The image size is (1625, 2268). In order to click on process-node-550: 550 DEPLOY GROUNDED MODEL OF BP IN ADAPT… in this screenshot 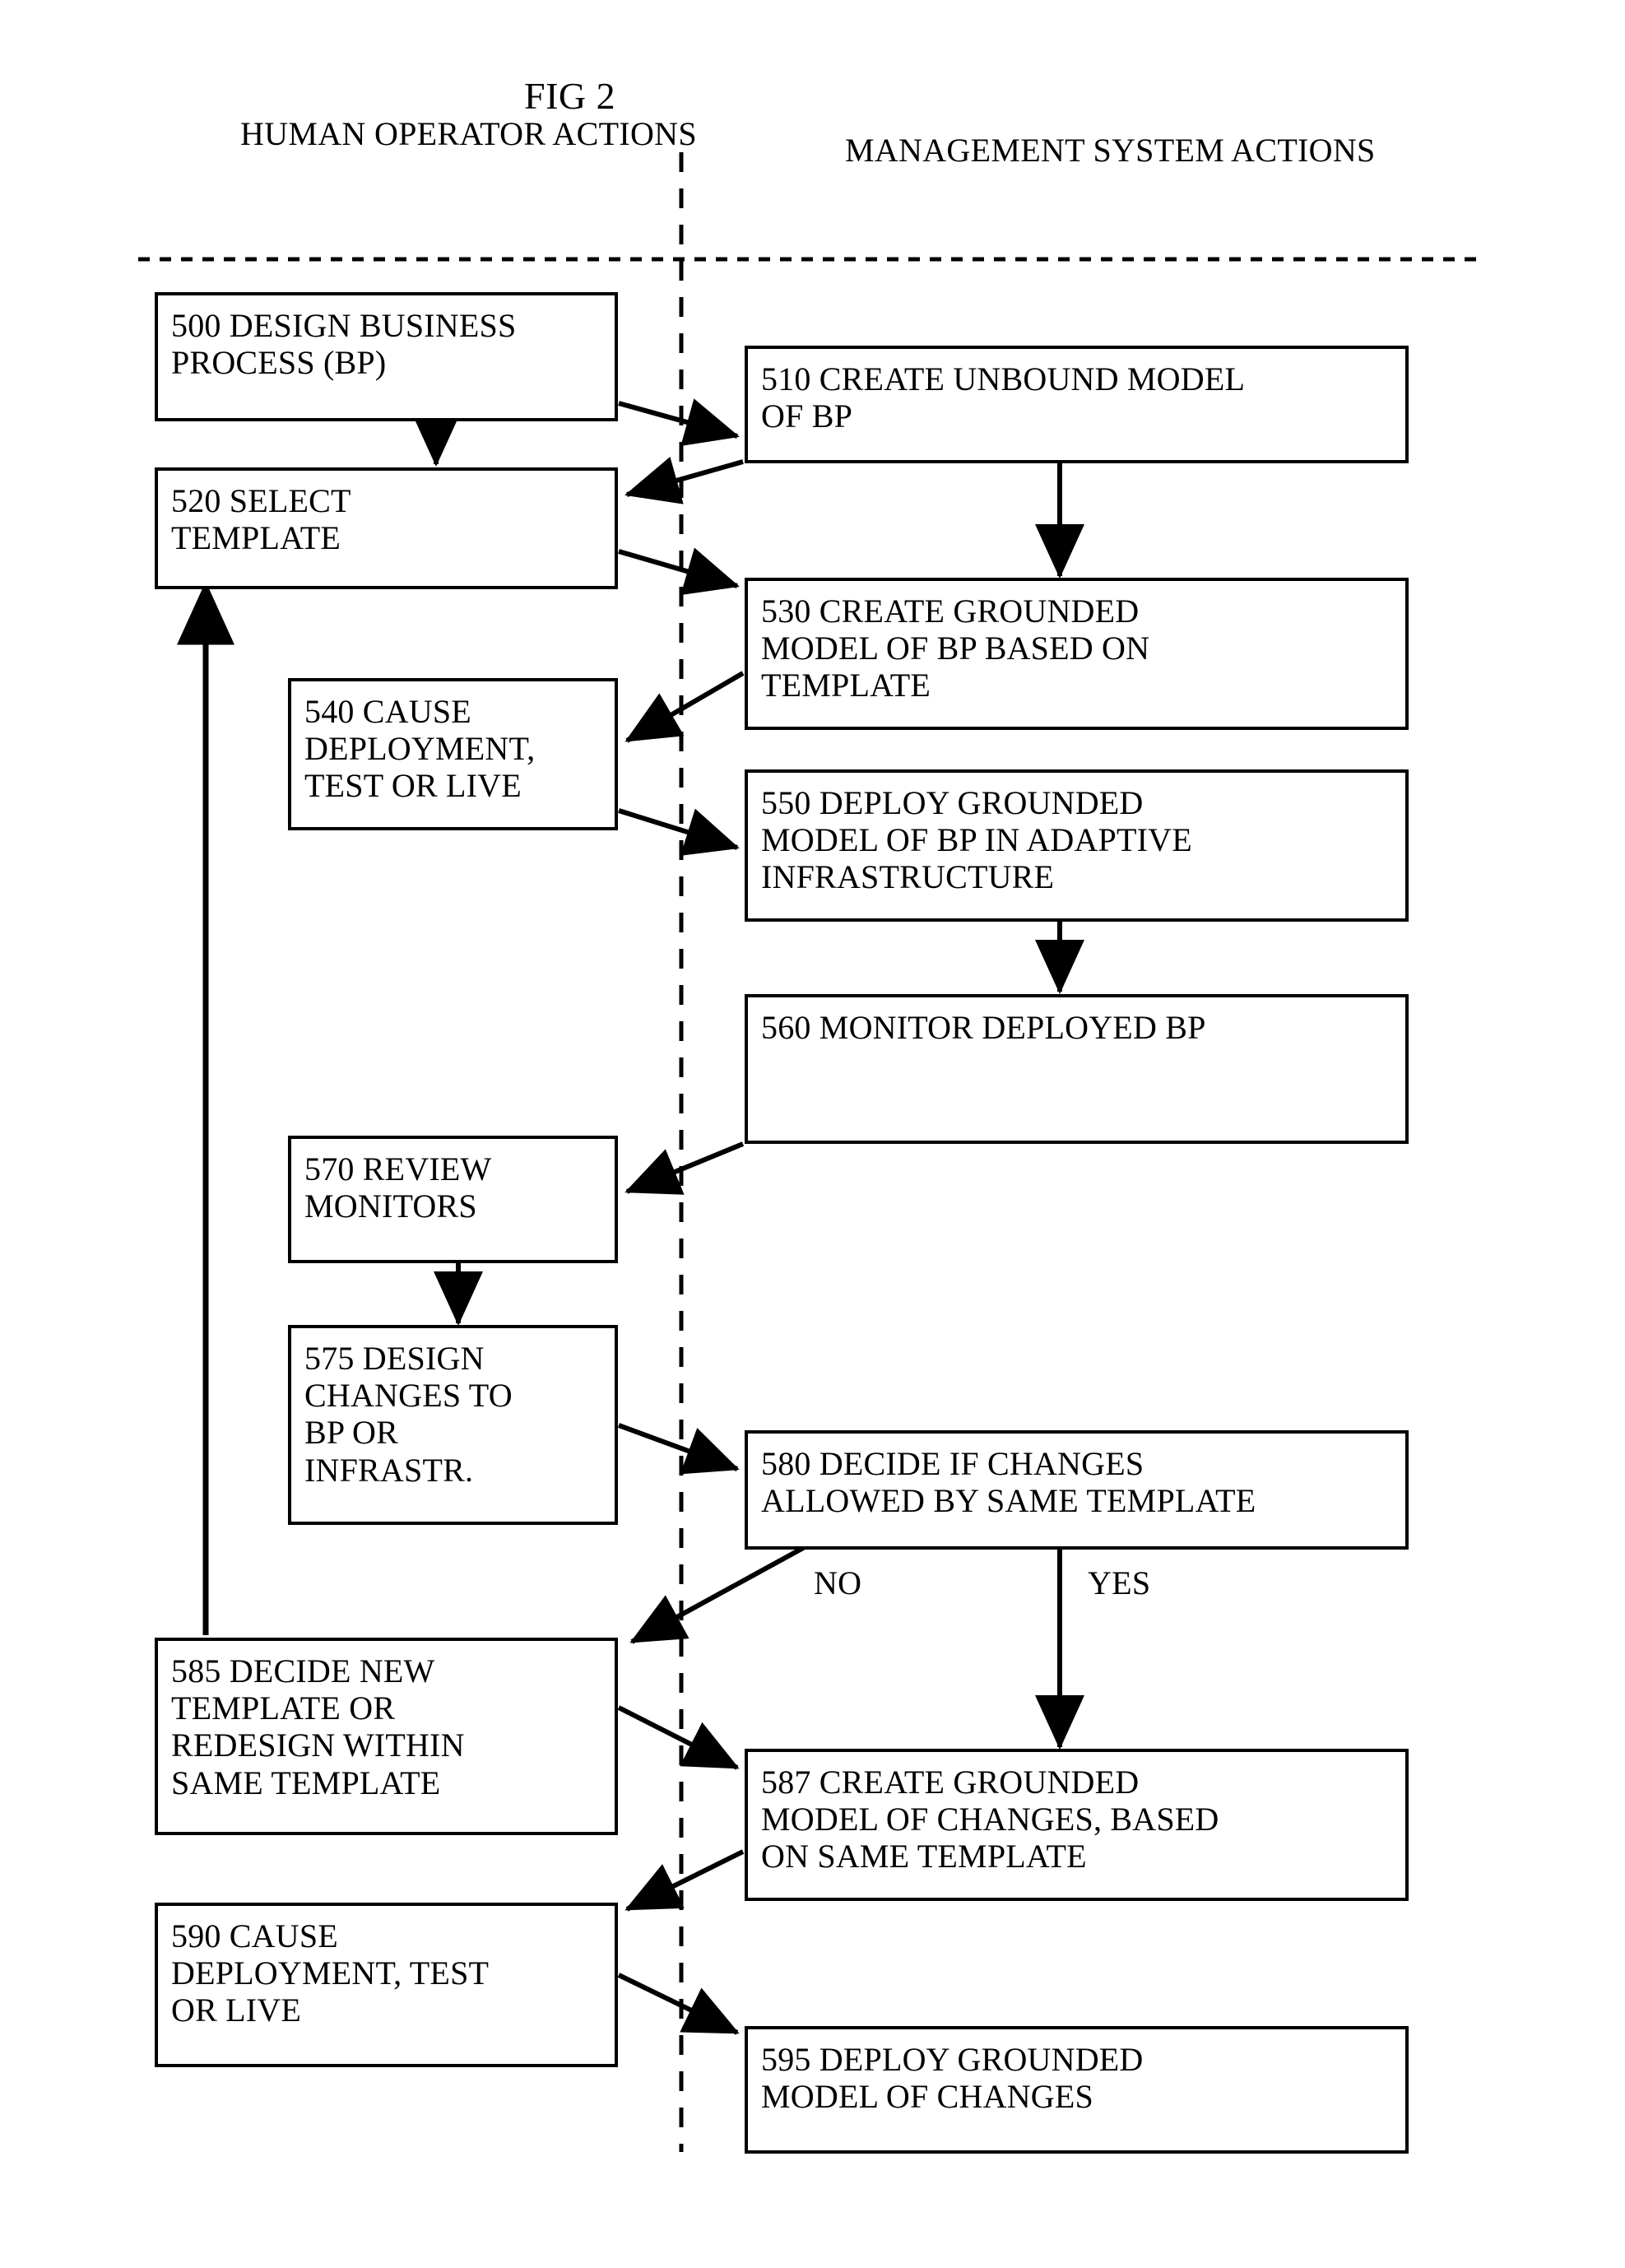, I will do `click(1077, 846)`.